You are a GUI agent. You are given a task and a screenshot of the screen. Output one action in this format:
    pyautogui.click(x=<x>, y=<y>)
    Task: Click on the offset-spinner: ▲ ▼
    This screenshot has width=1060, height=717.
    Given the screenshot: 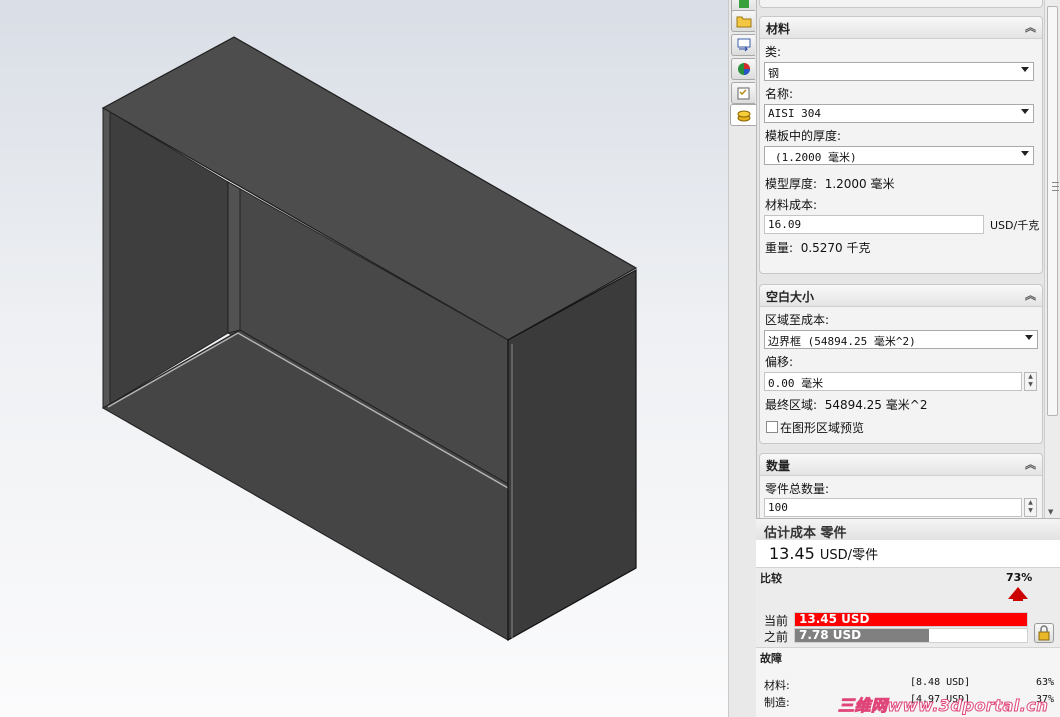 What is the action you would take?
    pyautogui.click(x=1030, y=381)
    